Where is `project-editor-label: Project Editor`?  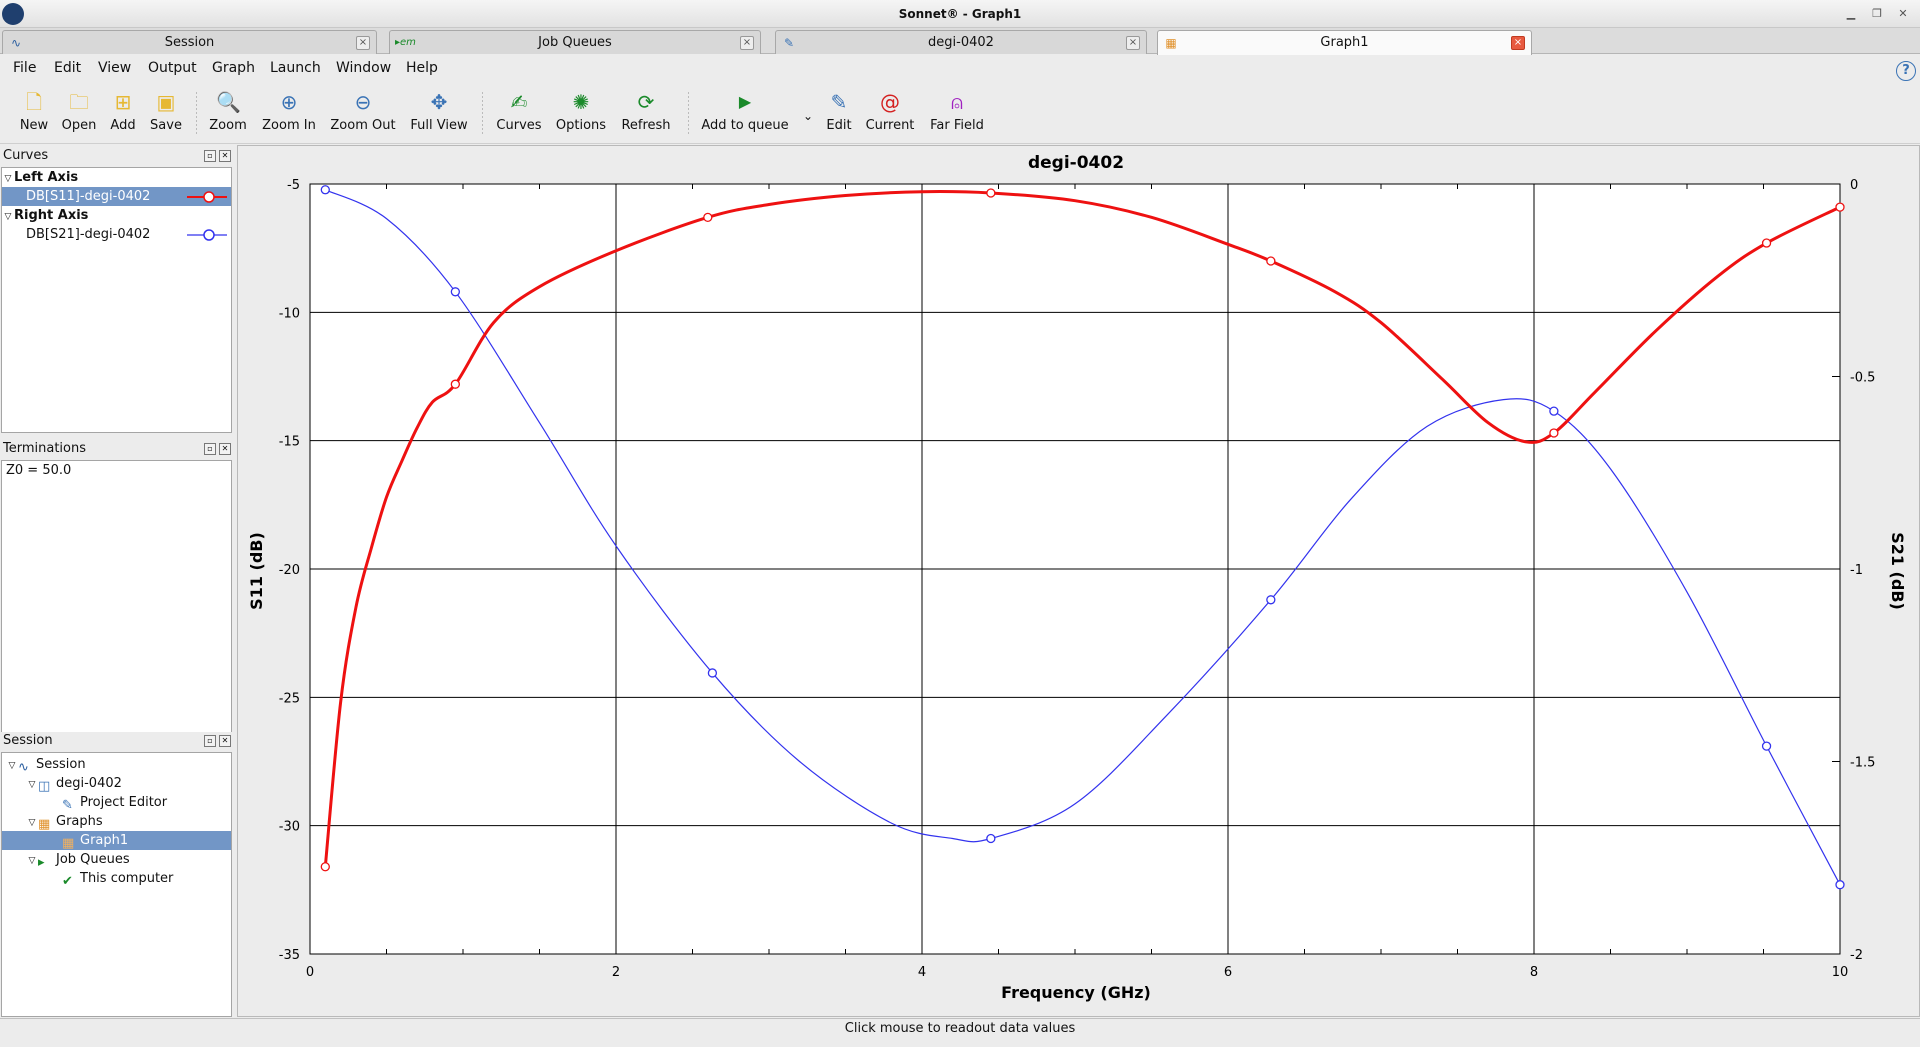
project-editor-label: Project Editor is located at coordinates (124, 802).